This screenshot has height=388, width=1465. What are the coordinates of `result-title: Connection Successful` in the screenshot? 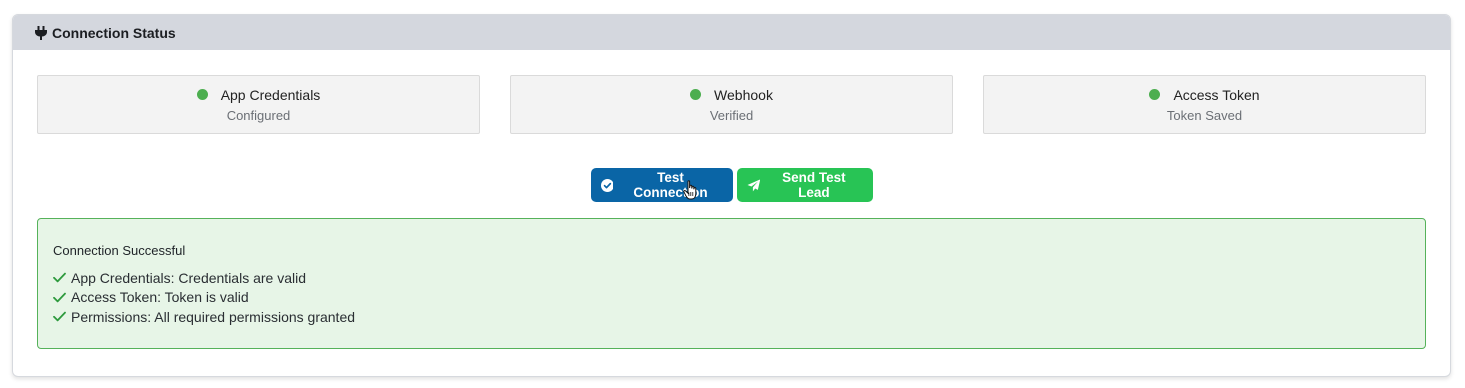 It's located at (119, 250).